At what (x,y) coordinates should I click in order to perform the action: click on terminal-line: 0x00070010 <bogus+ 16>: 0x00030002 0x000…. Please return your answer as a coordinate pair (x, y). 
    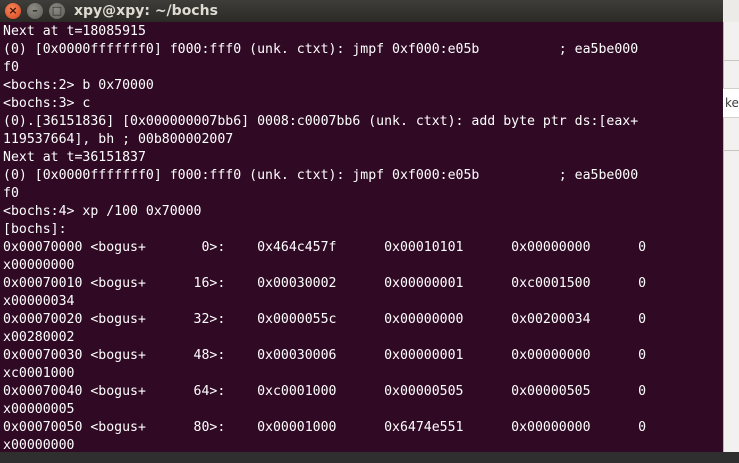
    Looking at the image, I should click on (325, 283).